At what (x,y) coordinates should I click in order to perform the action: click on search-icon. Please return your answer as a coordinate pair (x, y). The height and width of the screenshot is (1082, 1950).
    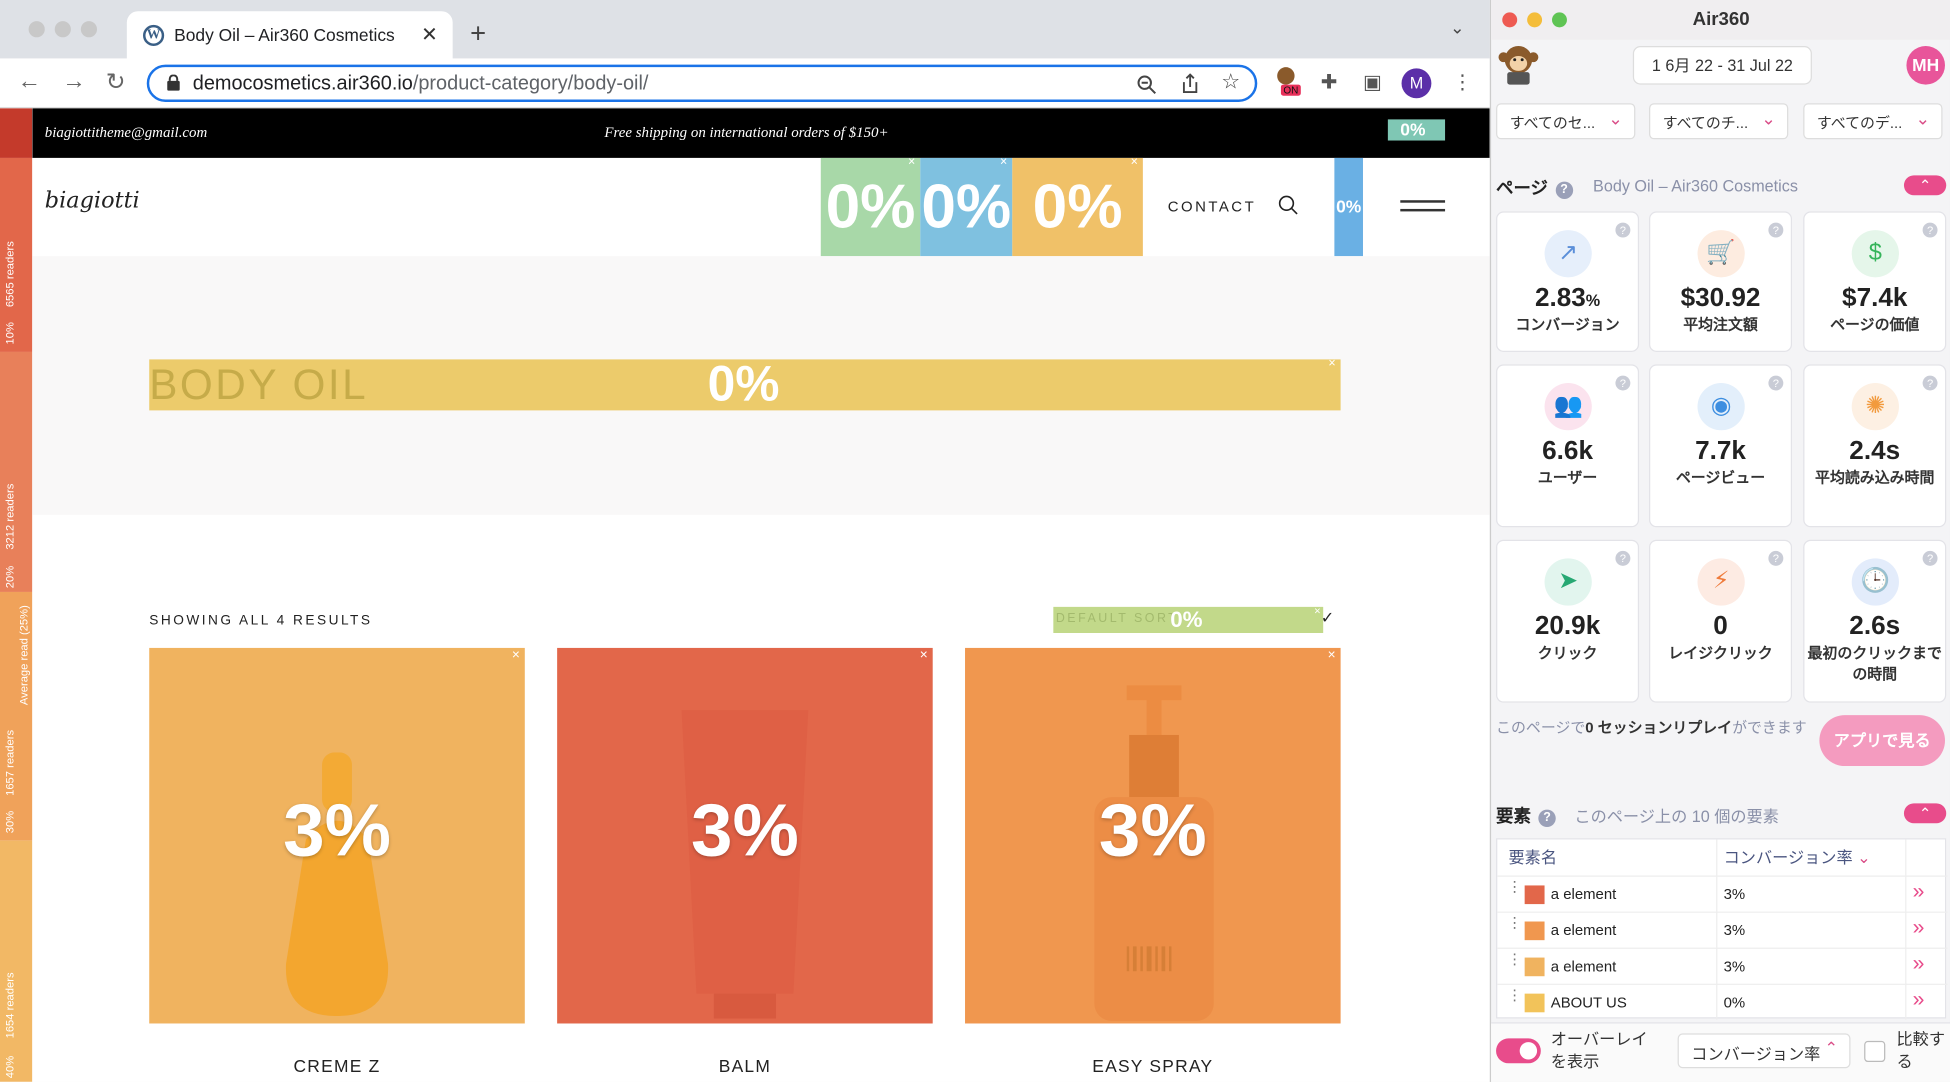
    Looking at the image, I should click on (1288, 205).